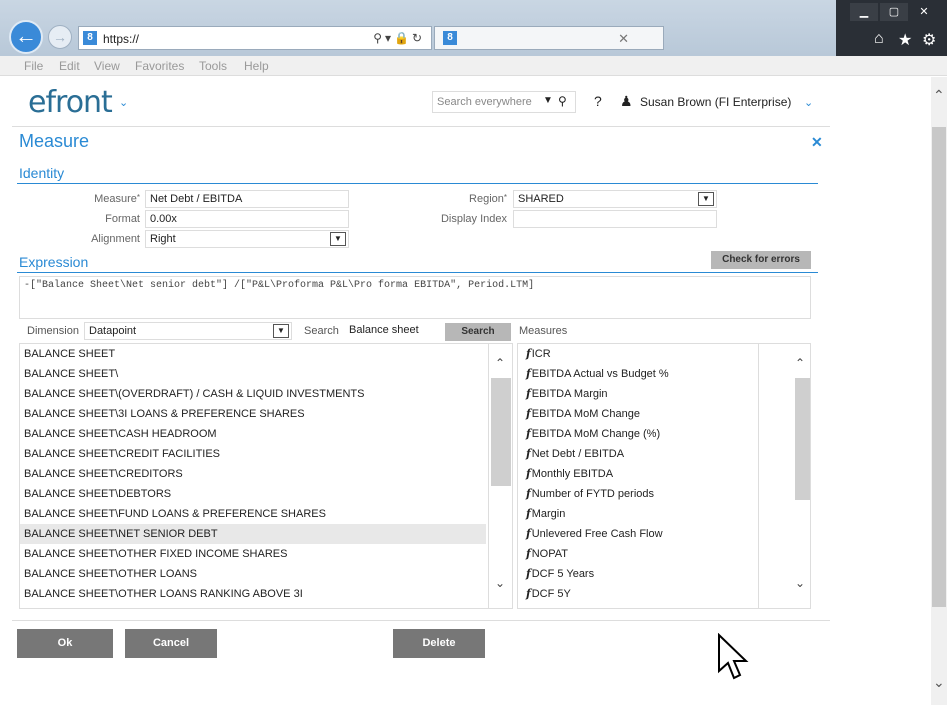  I want to click on identity-divider, so click(417, 183).